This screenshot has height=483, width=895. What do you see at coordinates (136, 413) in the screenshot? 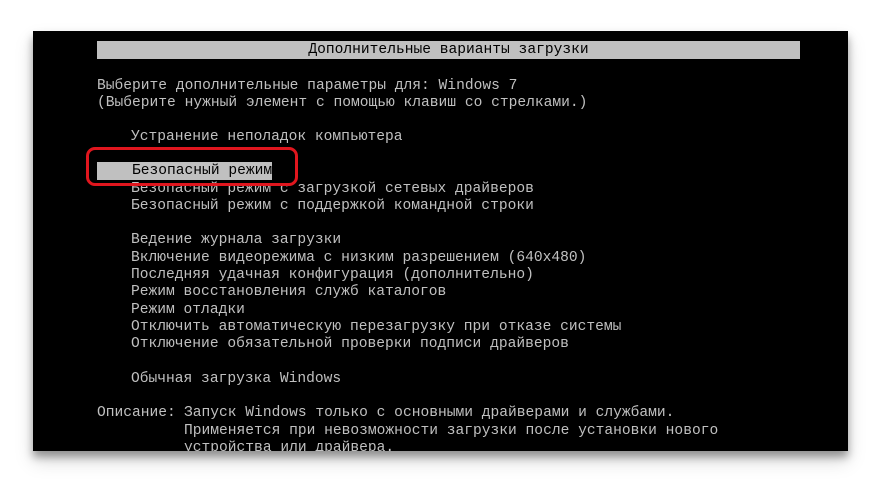
I see `description-label: Описание:` at bounding box center [136, 413].